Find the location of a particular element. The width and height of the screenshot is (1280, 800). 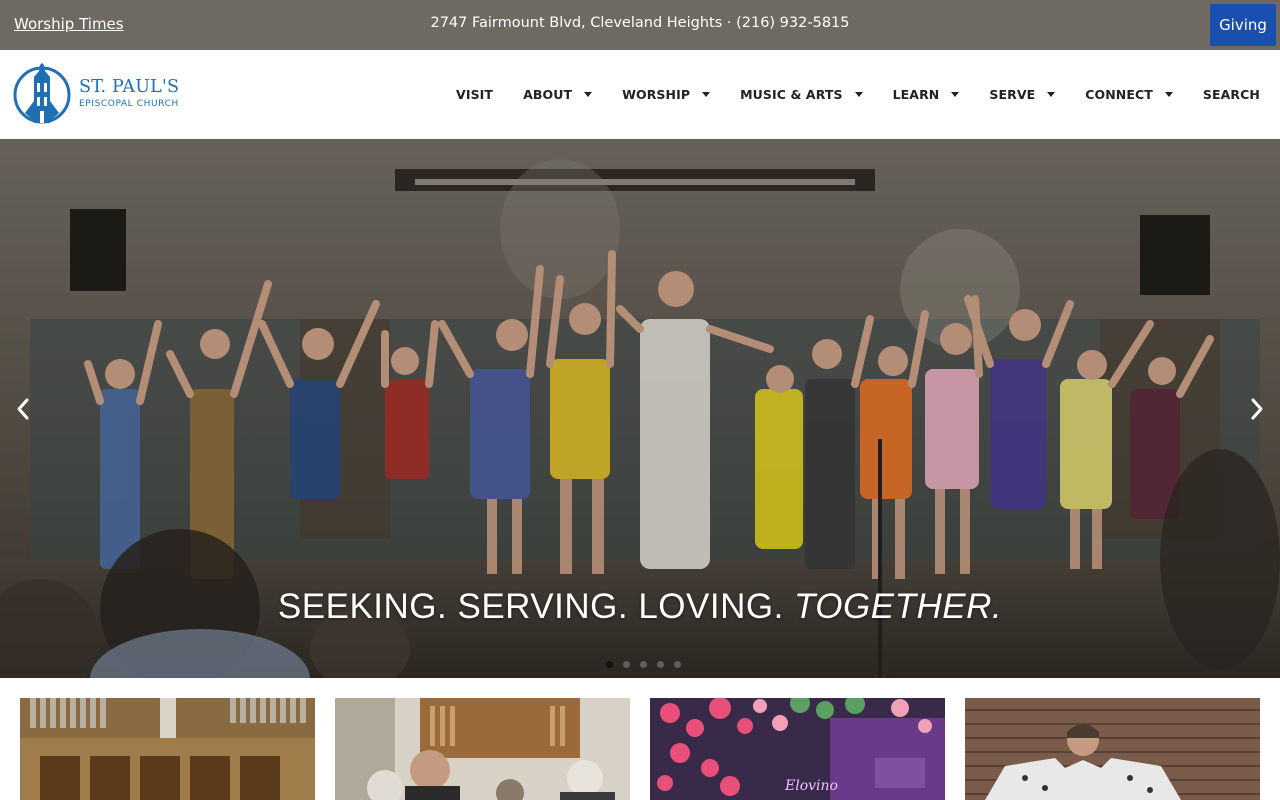

nav-label: WORSHIP is located at coordinates (656, 94).